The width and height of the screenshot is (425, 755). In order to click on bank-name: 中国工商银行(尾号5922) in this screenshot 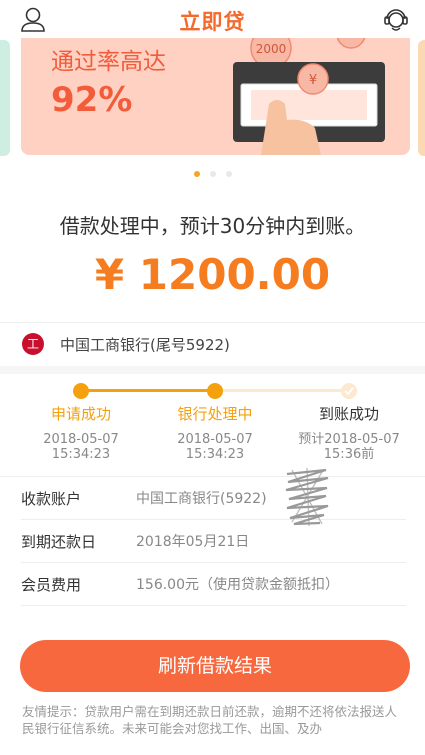, I will do `click(145, 344)`.